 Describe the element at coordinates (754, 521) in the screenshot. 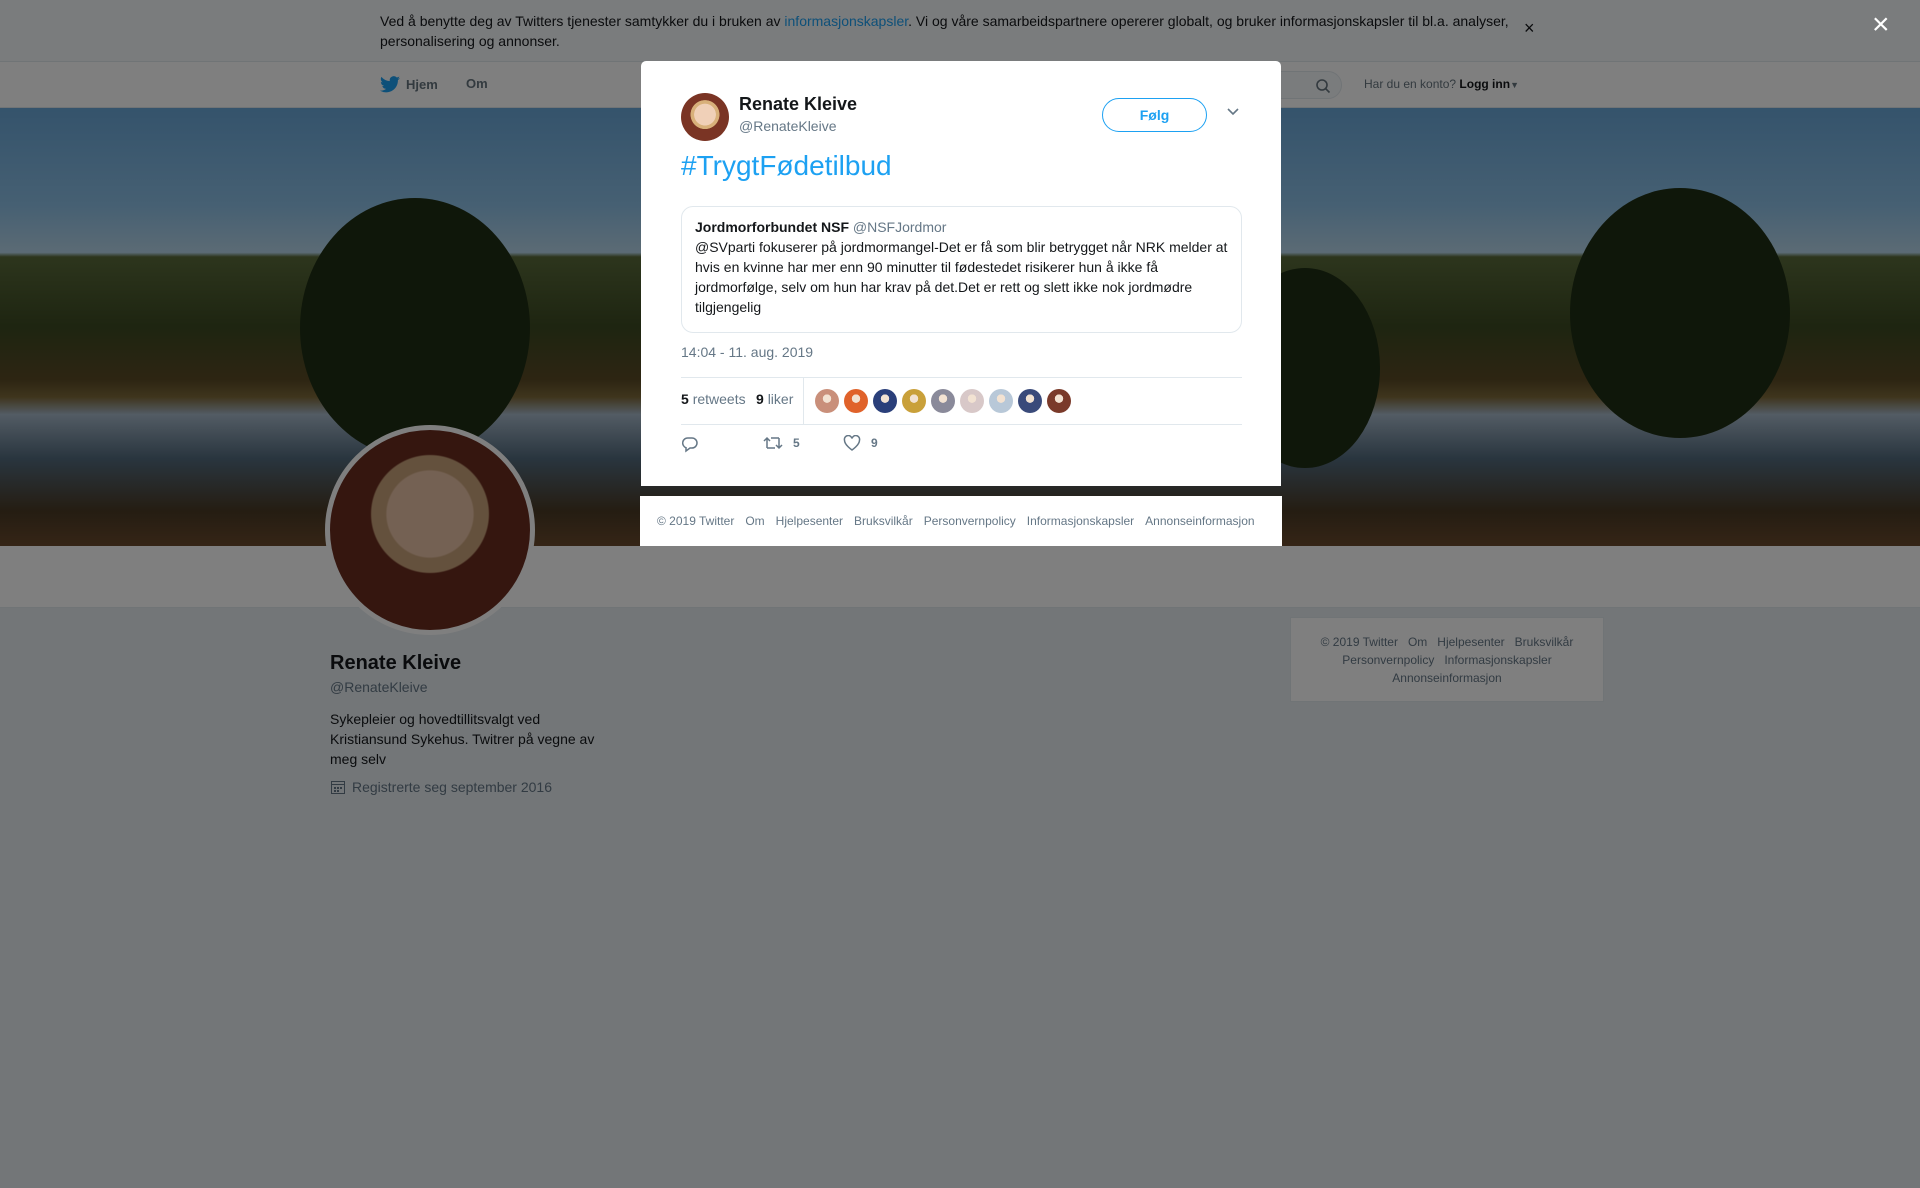

I see `modal-footer-link-about: Om` at that location.